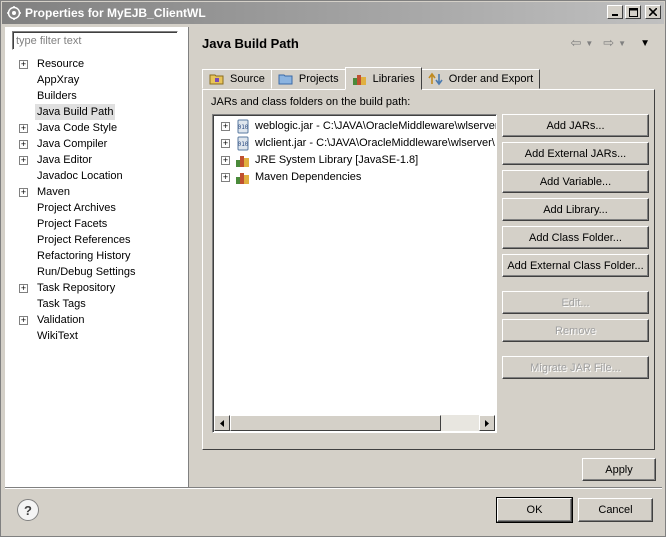 This screenshot has width=666, height=537. Describe the element at coordinates (237, 79) in the screenshot. I see `tab-source: Source` at that location.